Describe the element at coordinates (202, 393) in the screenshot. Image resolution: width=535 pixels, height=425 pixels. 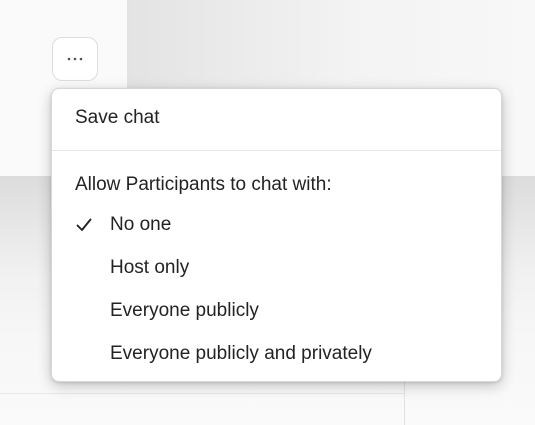
I see `background-divider-horizontal` at that location.